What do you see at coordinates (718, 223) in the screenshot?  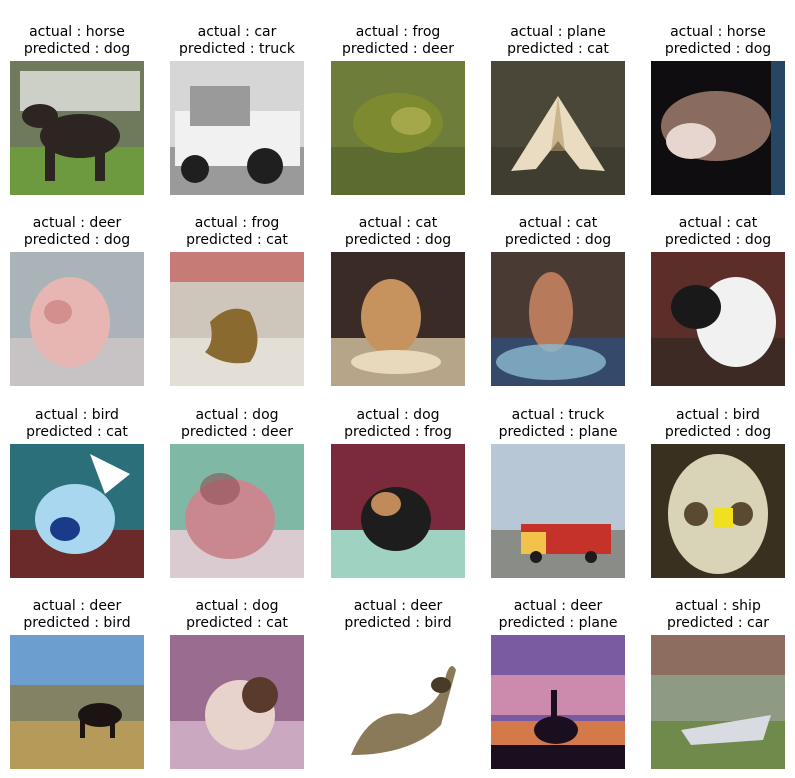 I see `actual-label: actual : cat` at bounding box center [718, 223].